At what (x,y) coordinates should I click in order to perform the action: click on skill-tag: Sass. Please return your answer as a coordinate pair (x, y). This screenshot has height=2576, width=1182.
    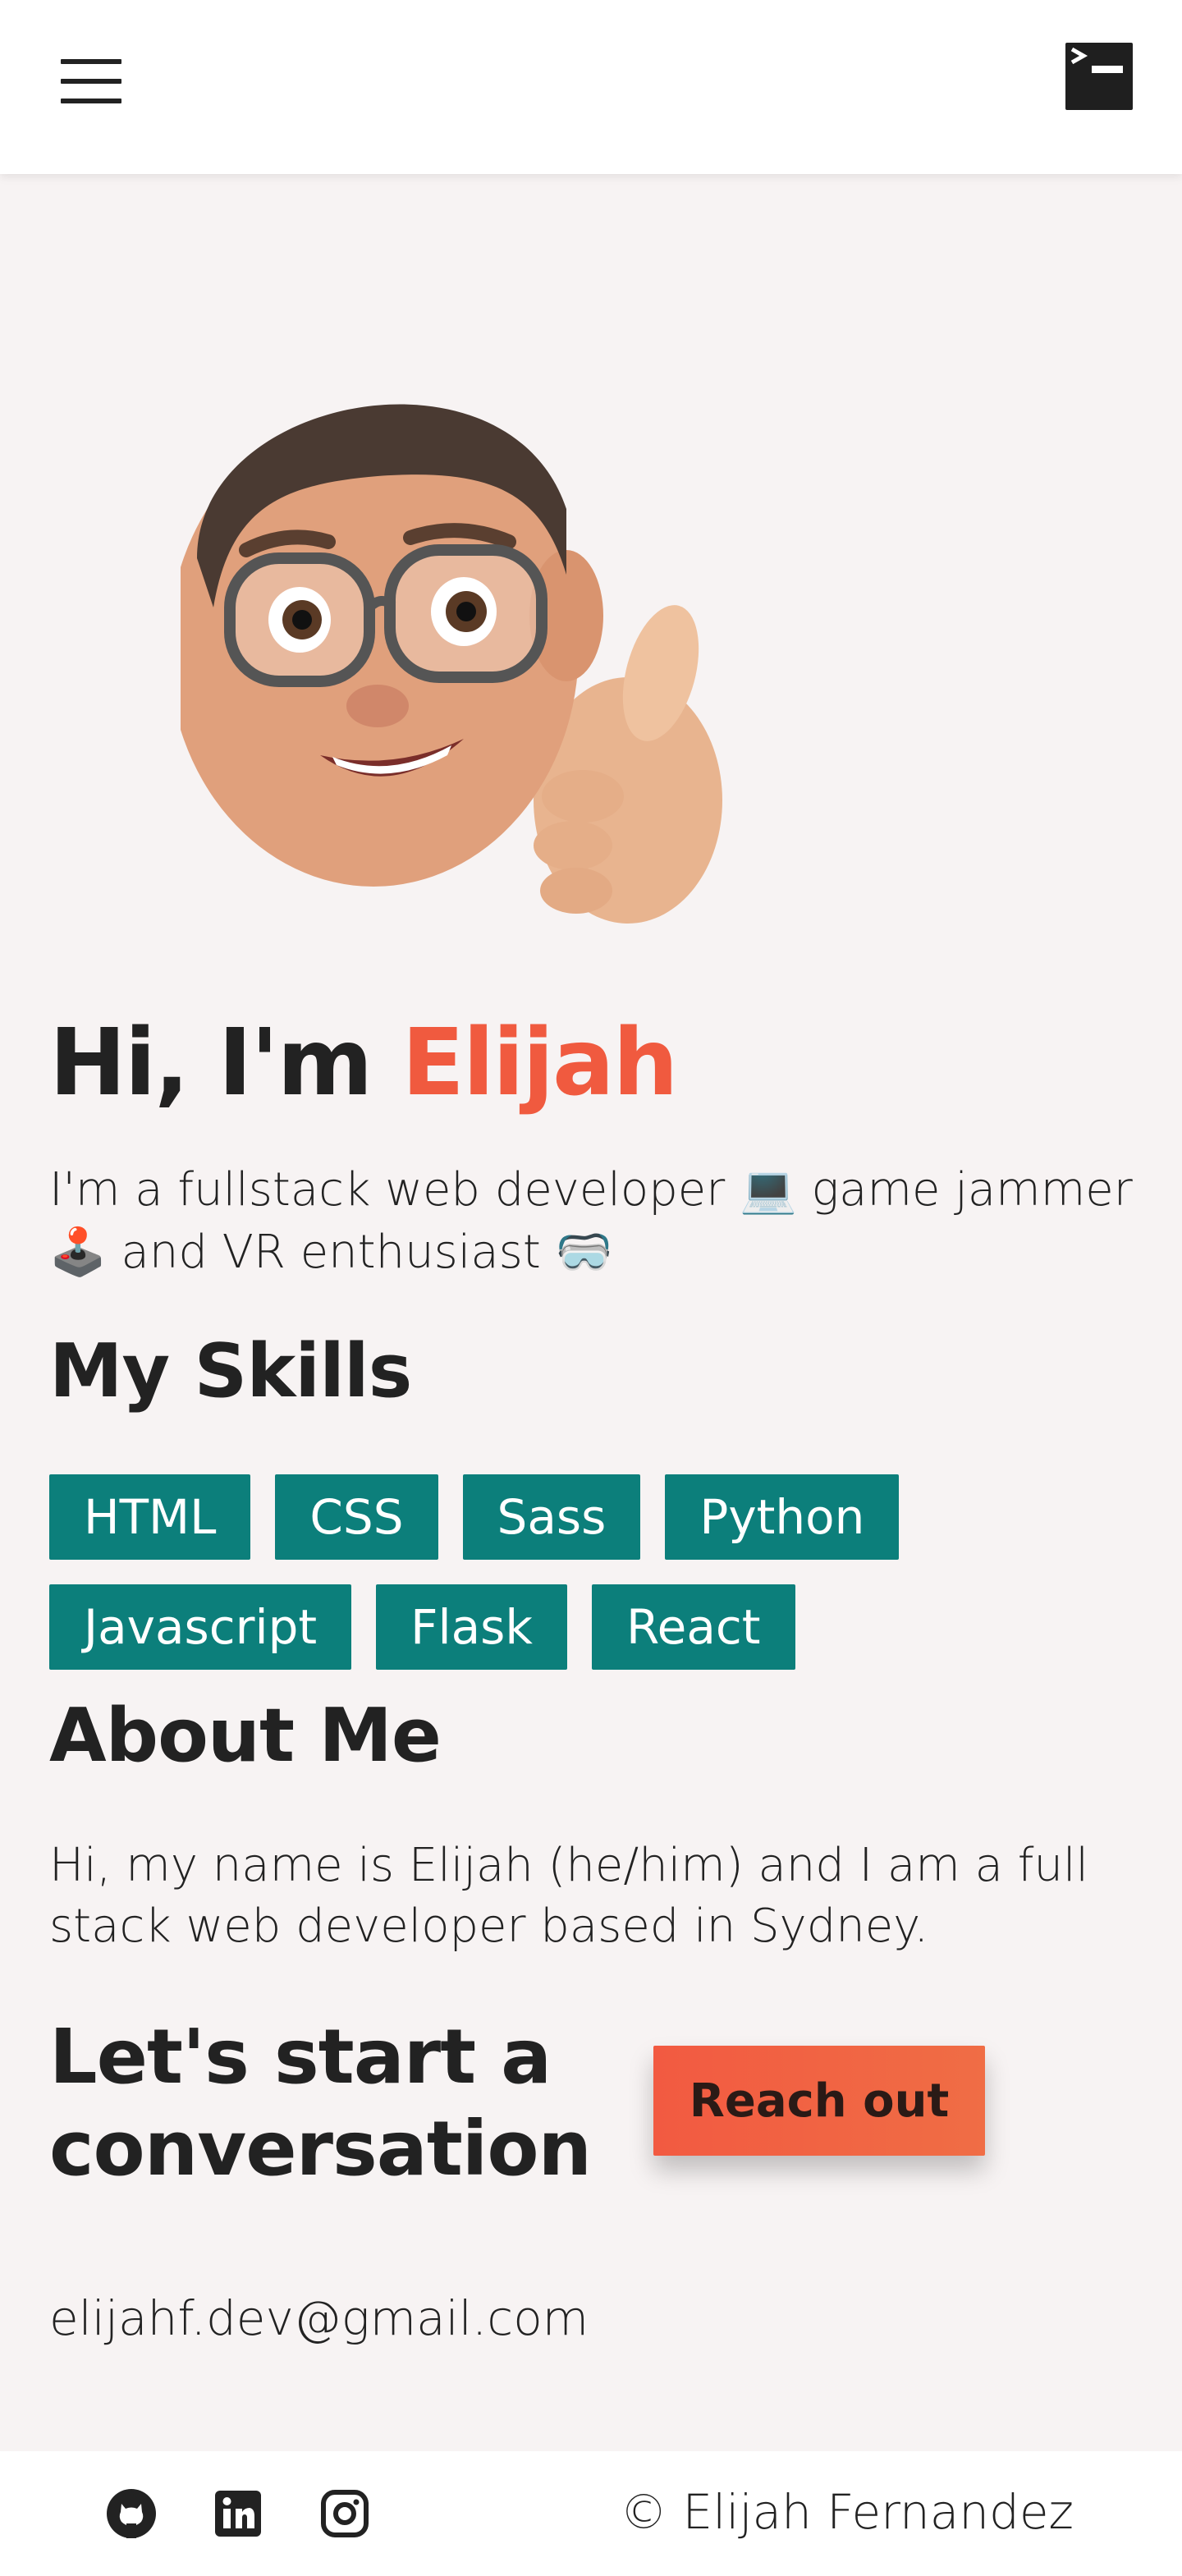
    Looking at the image, I should click on (551, 1517).